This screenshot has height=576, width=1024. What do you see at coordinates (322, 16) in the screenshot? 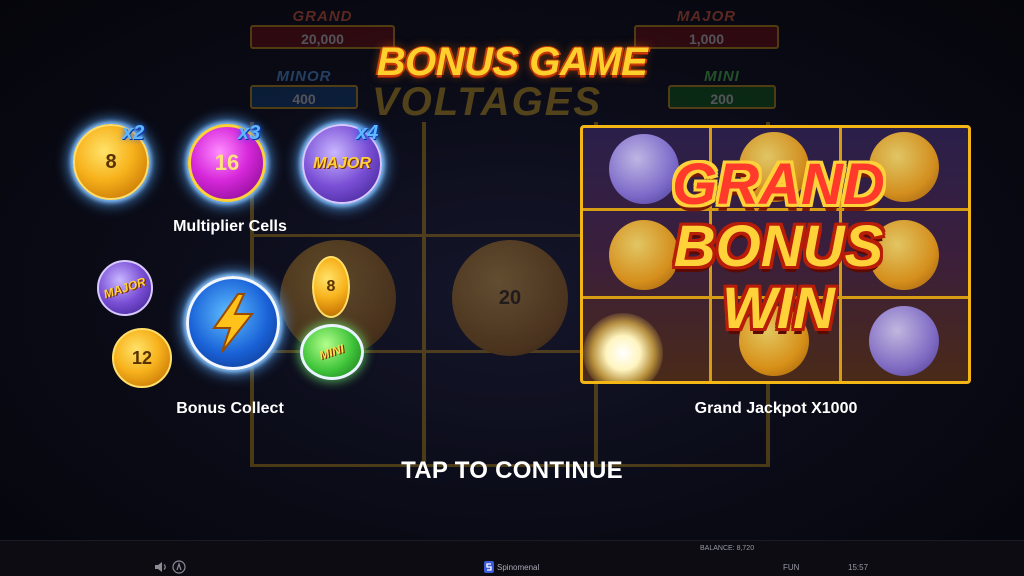
I see `jackpot-grand-label: GRAND` at bounding box center [322, 16].